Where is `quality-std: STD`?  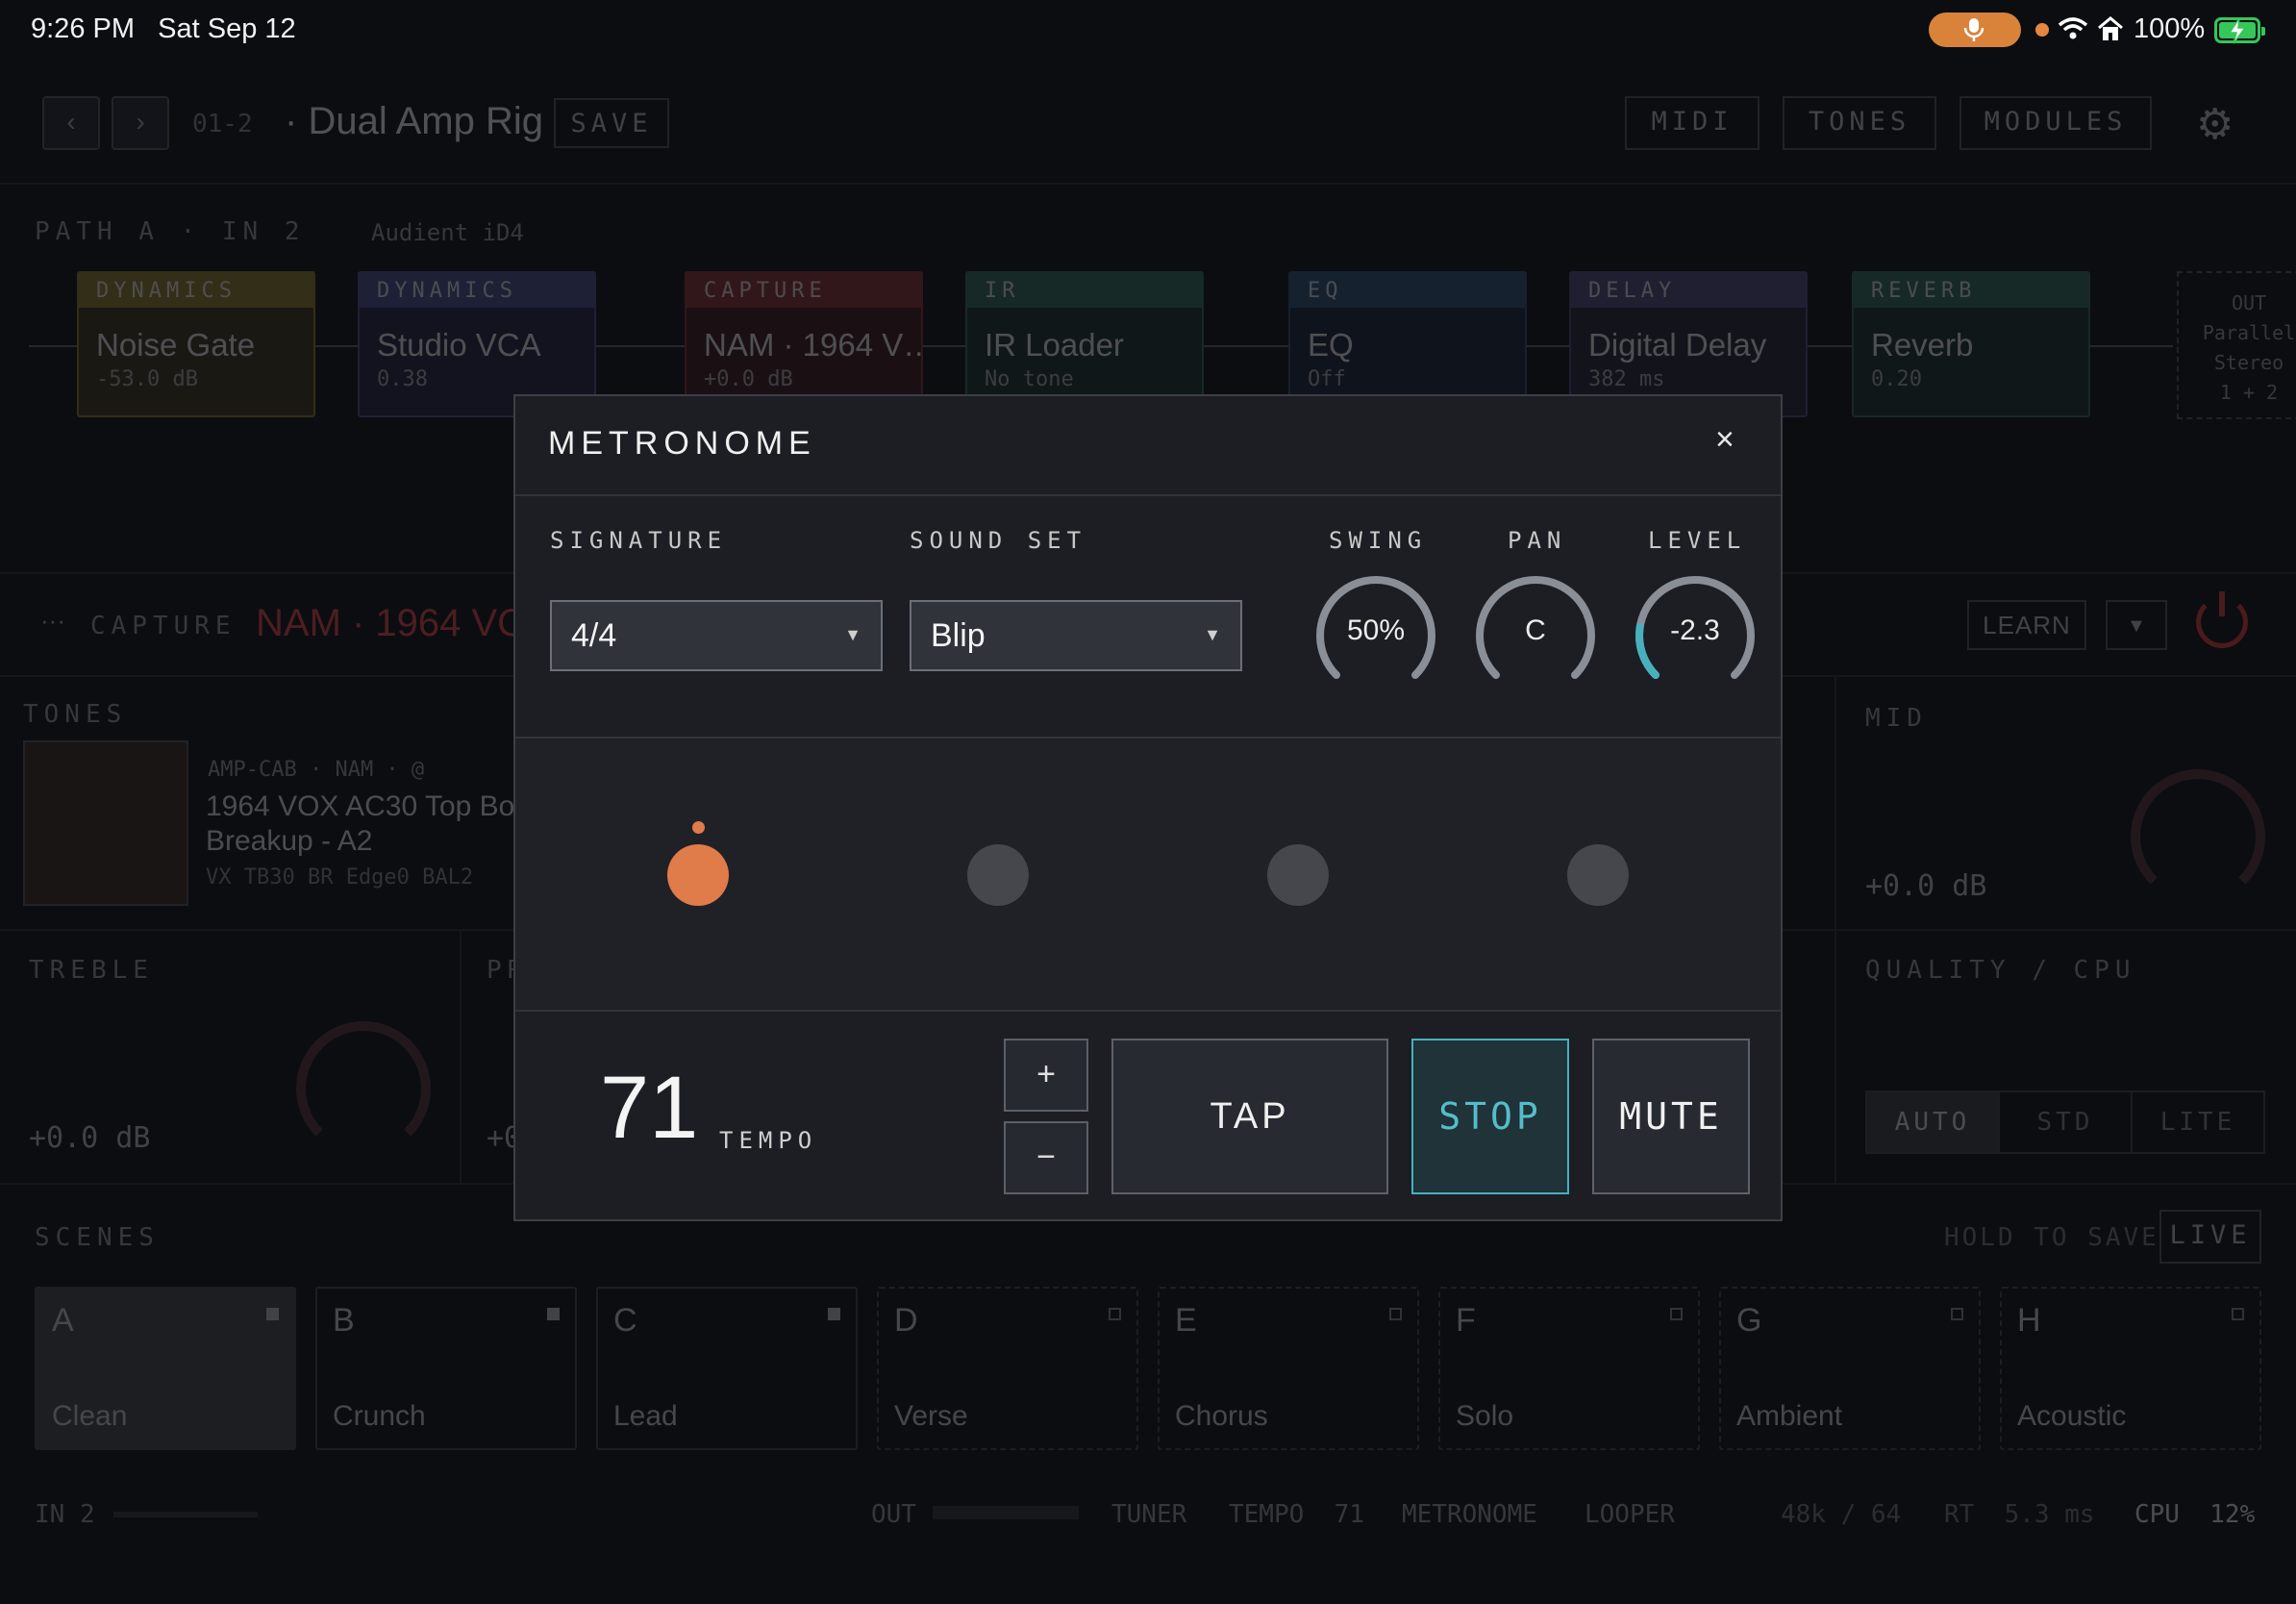 quality-std: STD is located at coordinates (2064, 1122).